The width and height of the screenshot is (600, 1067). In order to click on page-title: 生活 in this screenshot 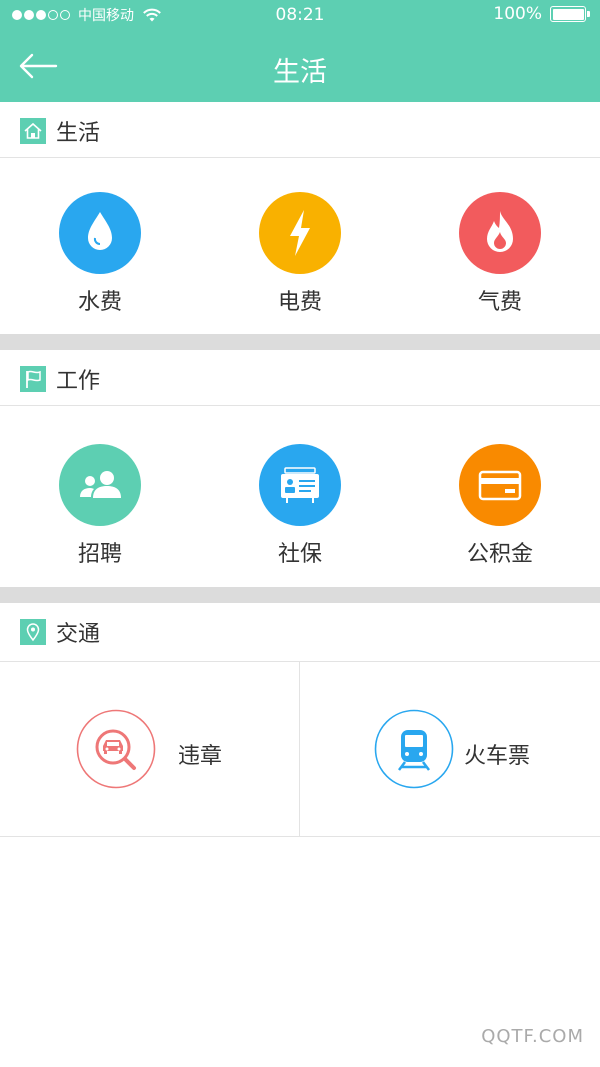, I will do `click(300, 72)`.